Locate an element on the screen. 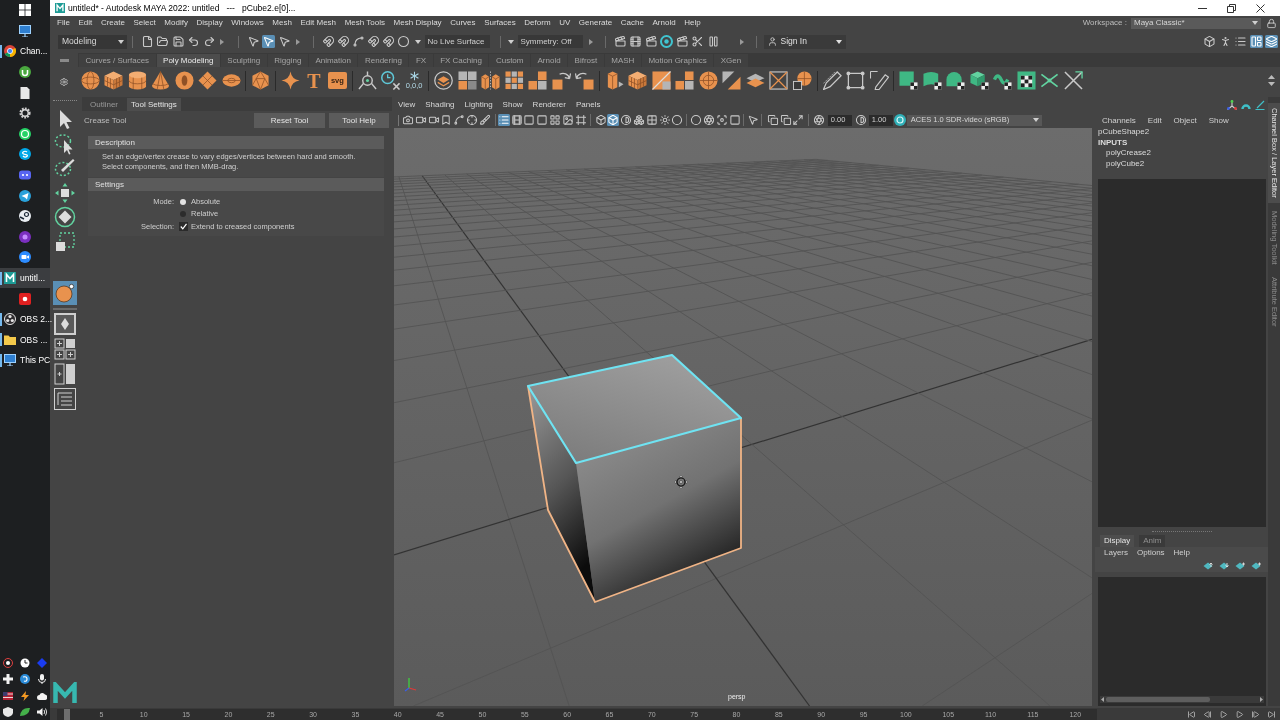 The height and width of the screenshot is (720, 1280). curved-panel-icon is located at coordinates (932, 80).